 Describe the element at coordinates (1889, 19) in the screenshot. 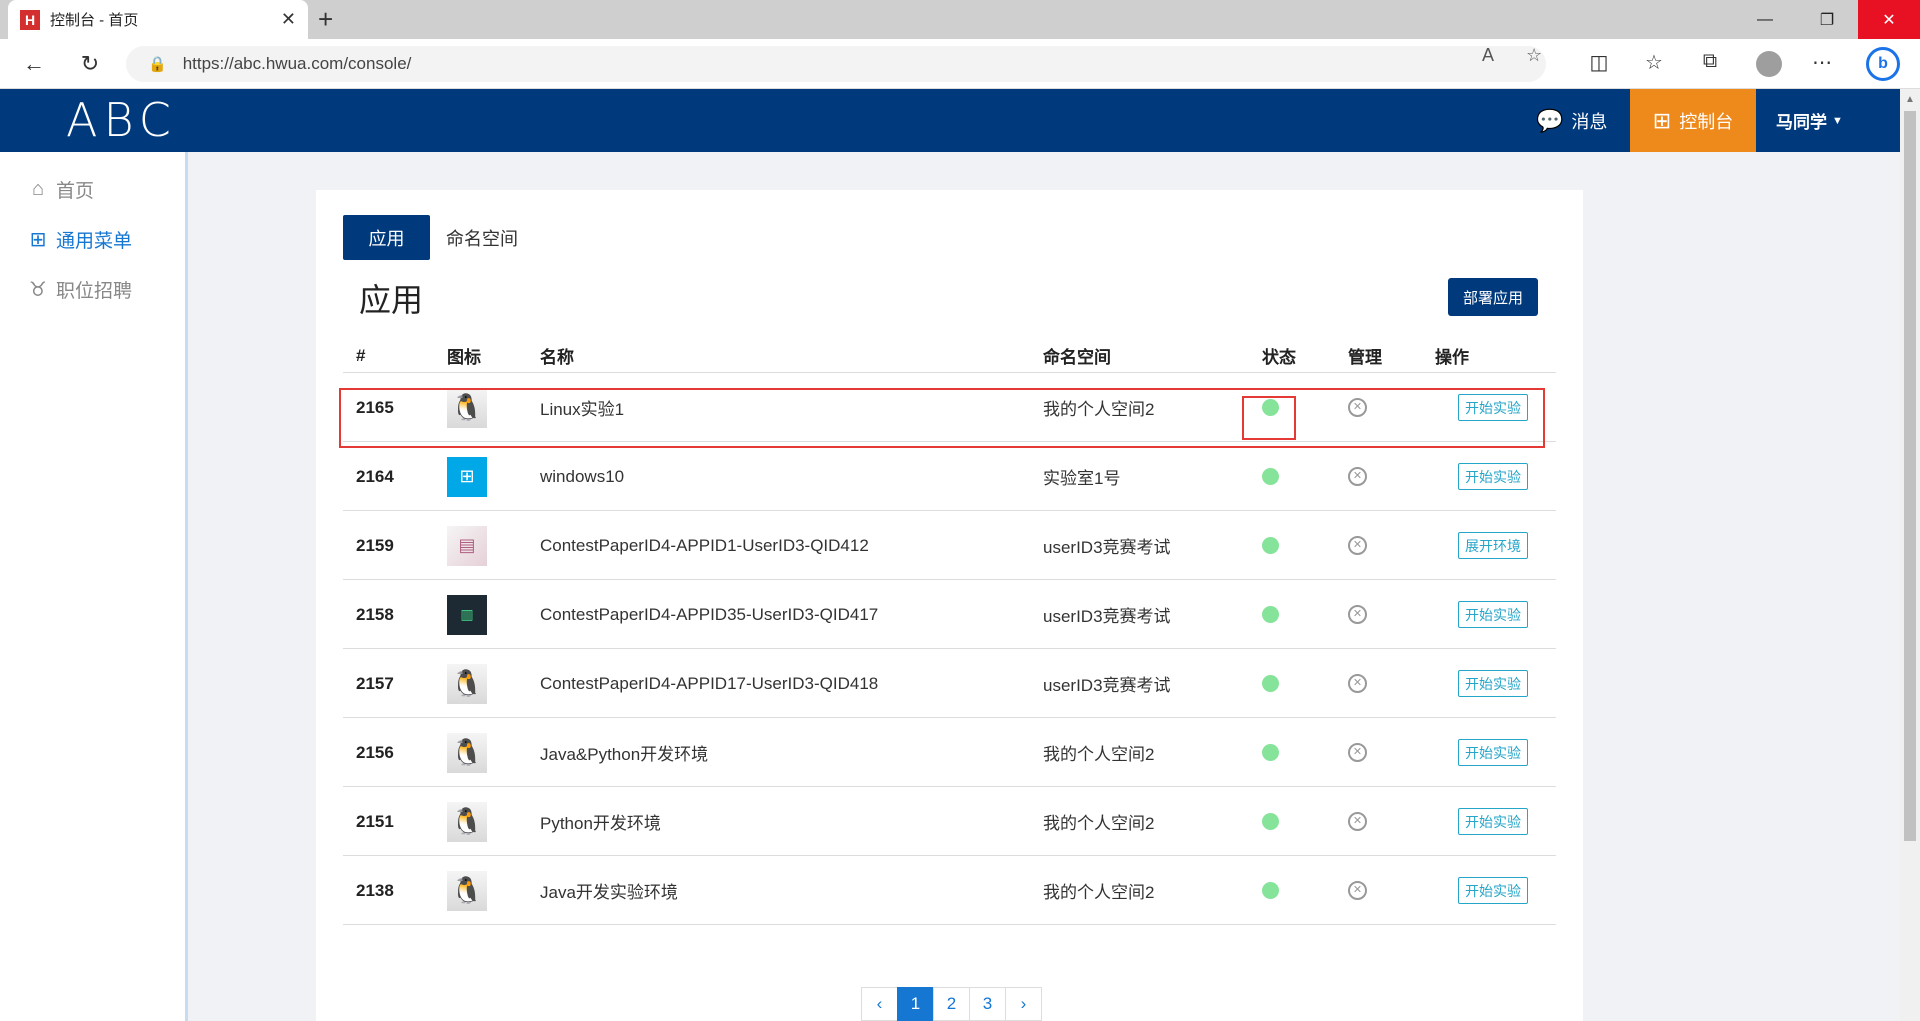

I see `window-close-icon: ✕` at that location.